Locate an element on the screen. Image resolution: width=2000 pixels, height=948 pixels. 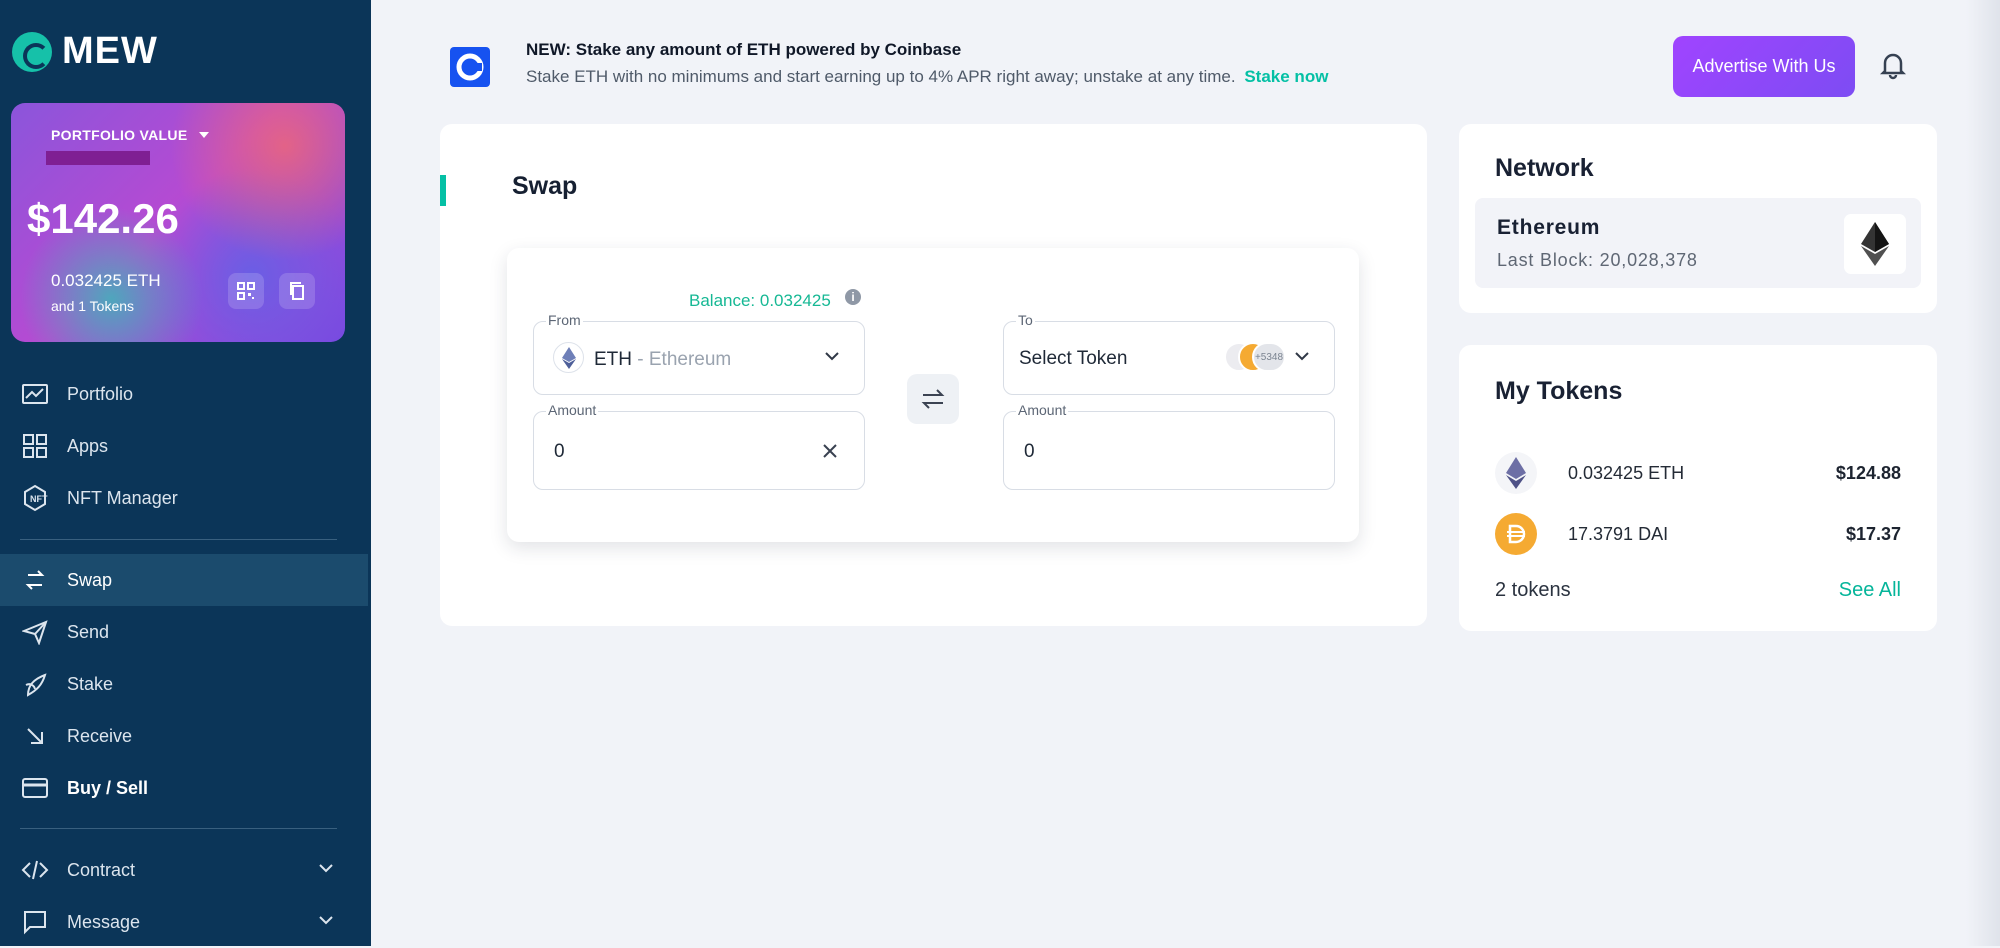
bell-icon is located at coordinates (1893, 66).